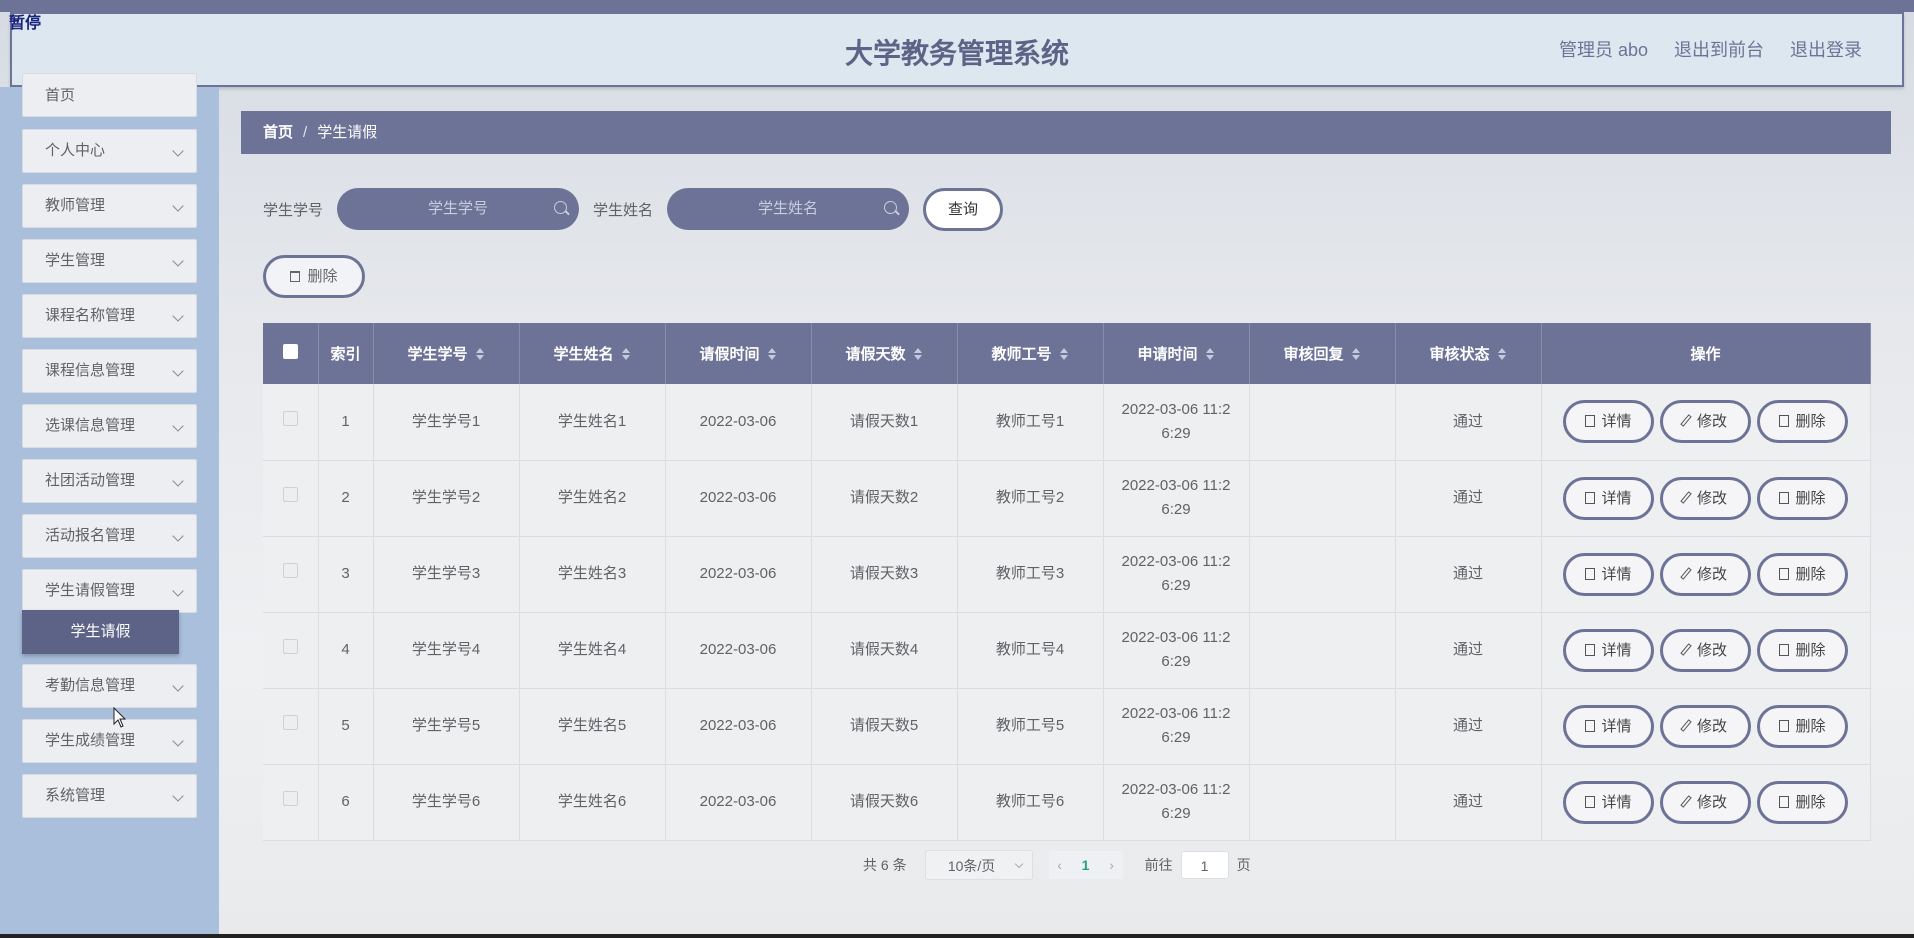 This screenshot has height=938, width=1914. What do you see at coordinates (978, 865) in the screenshot?
I see `page-size-select: 10条/页` at bounding box center [978, 865].